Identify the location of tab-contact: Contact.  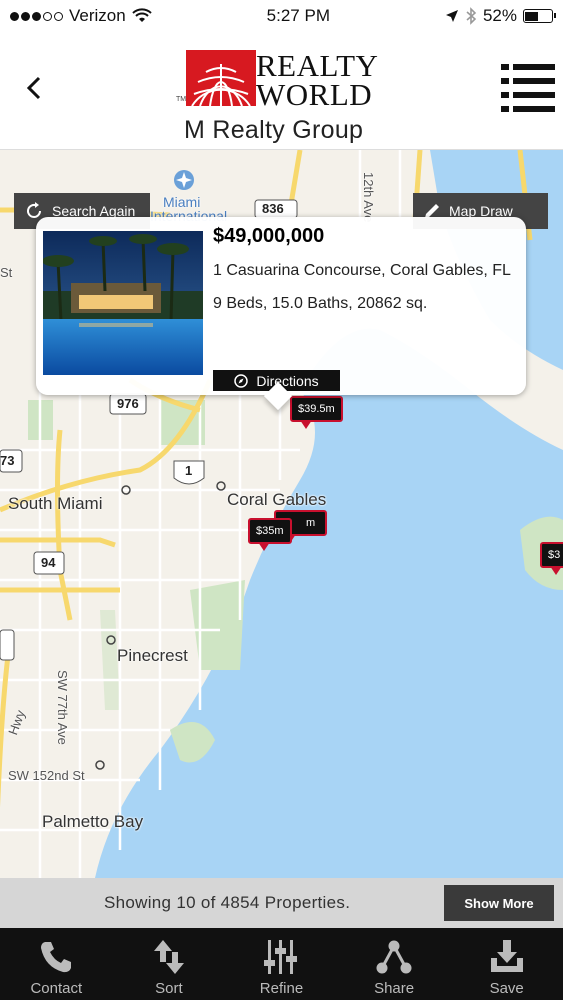
(56, 964).